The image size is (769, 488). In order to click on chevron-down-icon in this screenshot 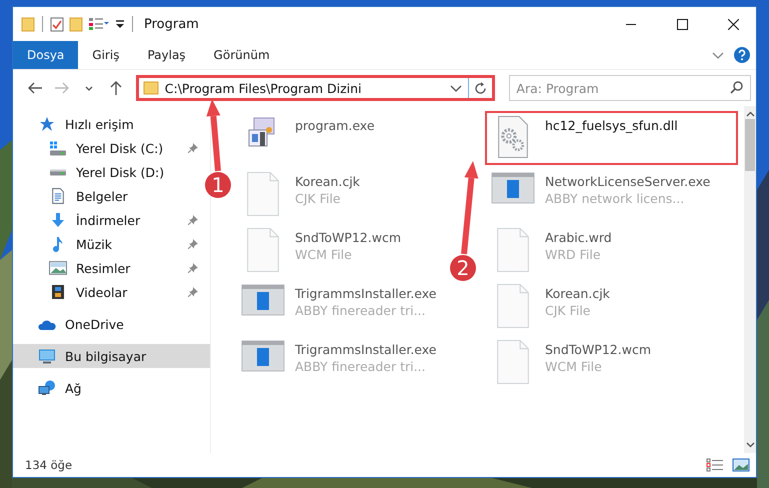, I will do `click(718, 55)`.